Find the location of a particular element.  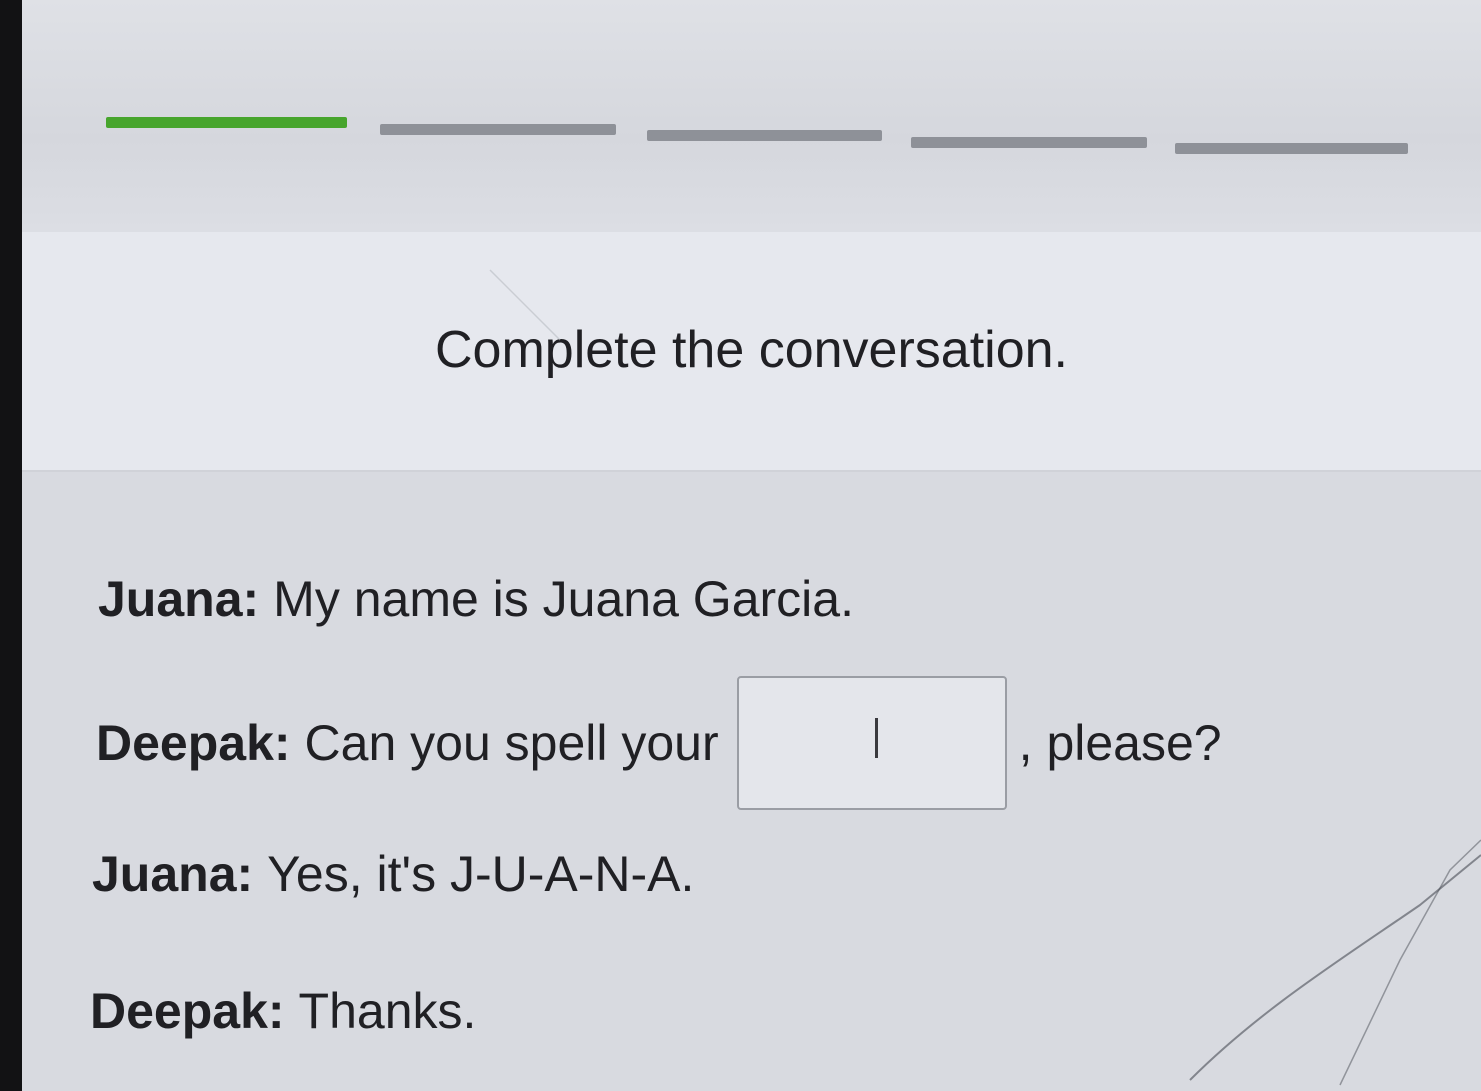

instruction-heading: Complete the conversation. is located at coordinates (751, 350).